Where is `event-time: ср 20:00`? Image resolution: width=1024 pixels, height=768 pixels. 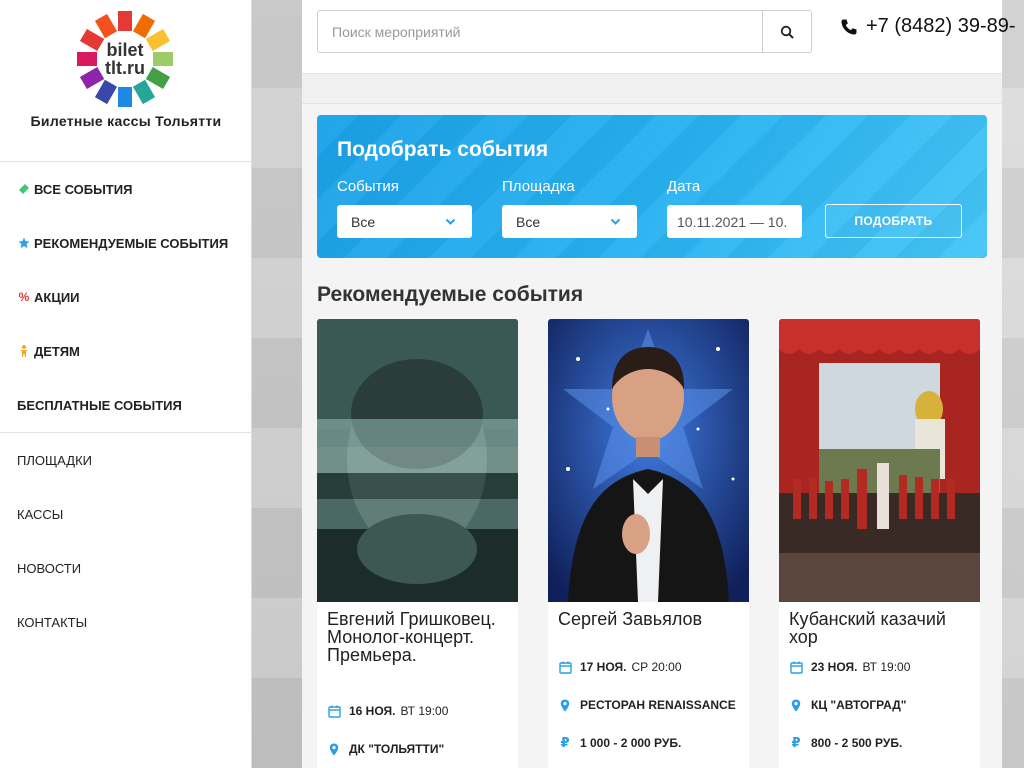 event-time: ср 20:00 is located at coordinates (656, 667).